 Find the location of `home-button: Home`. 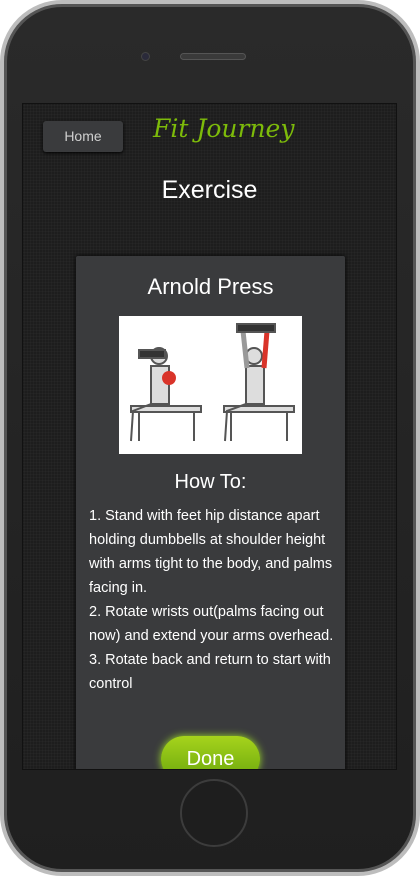

home-button: Home is located at coordinates (83, 136).